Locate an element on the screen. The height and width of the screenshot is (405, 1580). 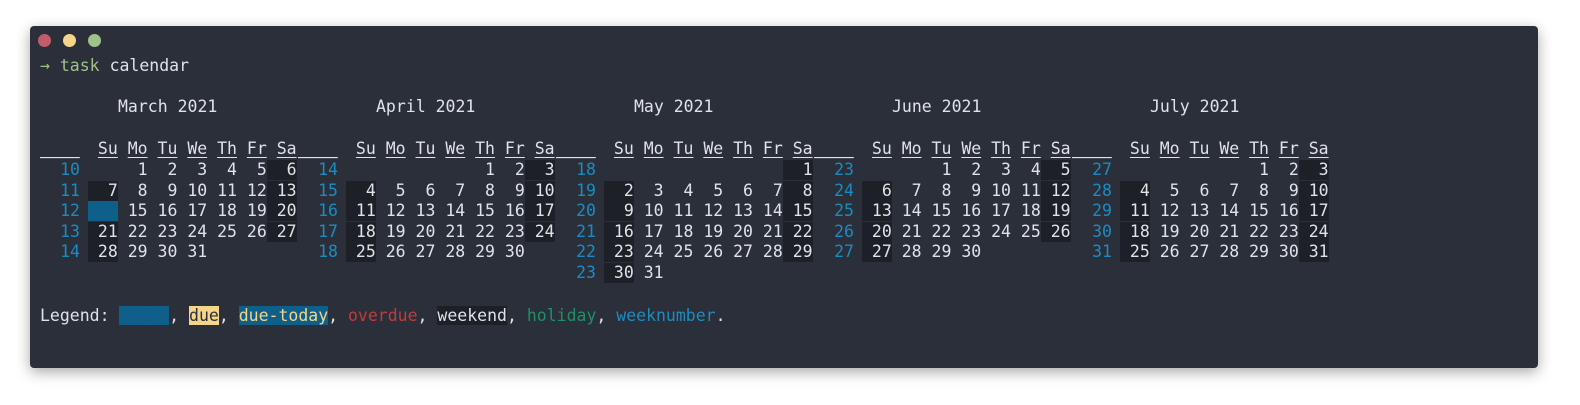
command-line: → task calendar is located at coordinates (114, 66).